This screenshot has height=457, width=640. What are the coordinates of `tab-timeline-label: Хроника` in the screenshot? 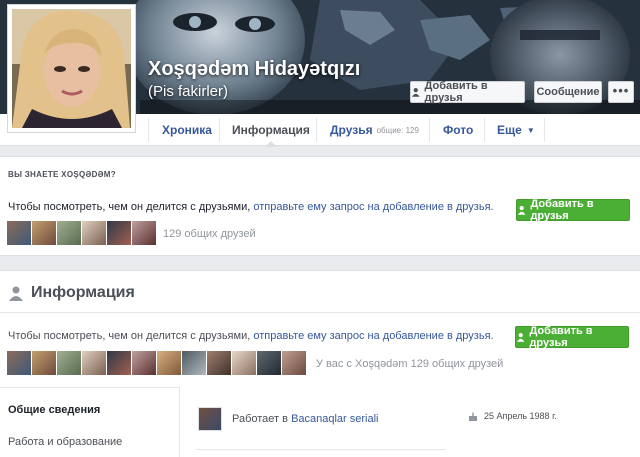 It's located at (187, 130).